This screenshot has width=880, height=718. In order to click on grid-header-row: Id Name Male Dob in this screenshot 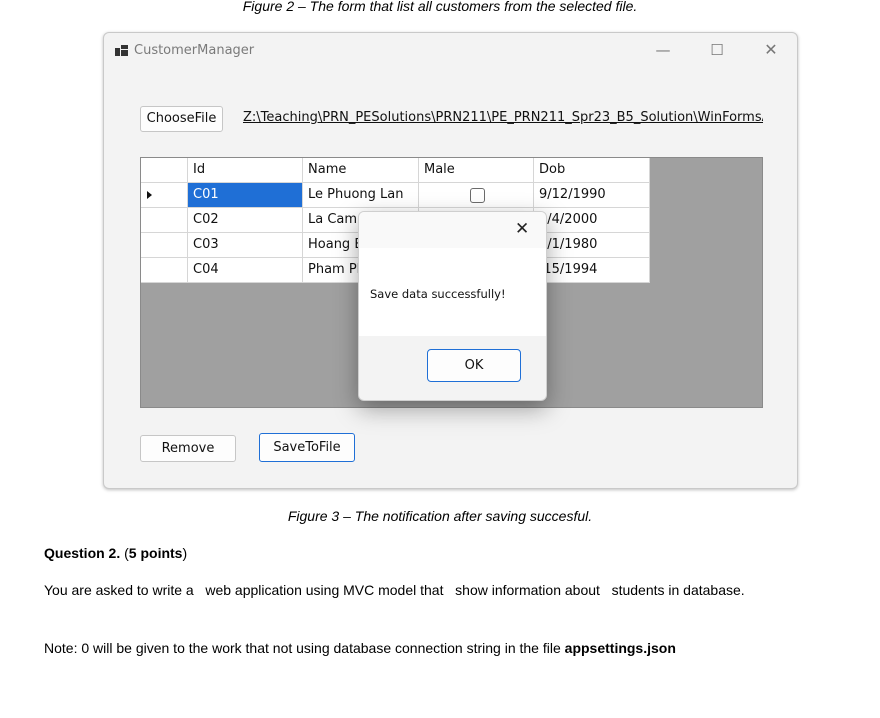, I will do `click(395, 170)`.